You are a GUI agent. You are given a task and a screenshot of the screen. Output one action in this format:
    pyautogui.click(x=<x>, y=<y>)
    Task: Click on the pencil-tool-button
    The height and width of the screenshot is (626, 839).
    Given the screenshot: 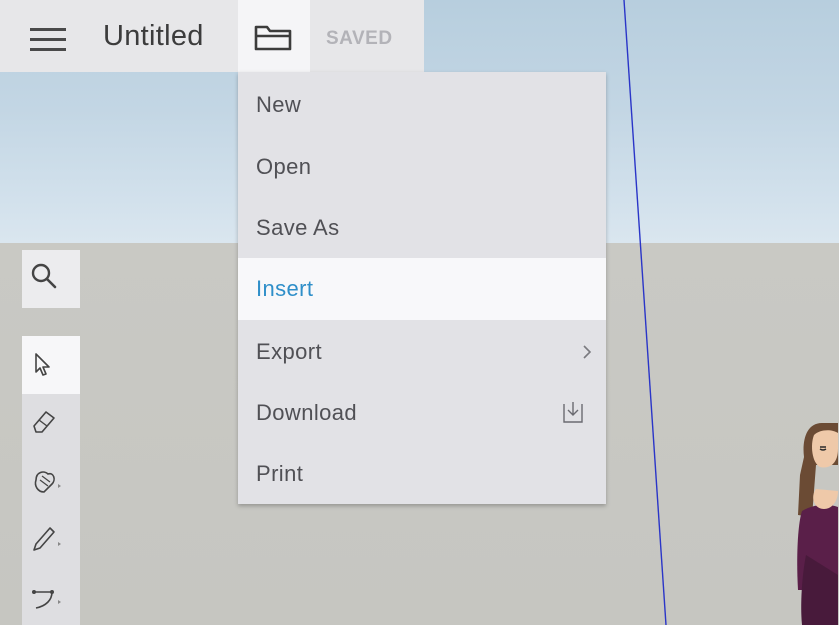 What is the action you would take?
    pyautogui.click(x=51, y=539)
    